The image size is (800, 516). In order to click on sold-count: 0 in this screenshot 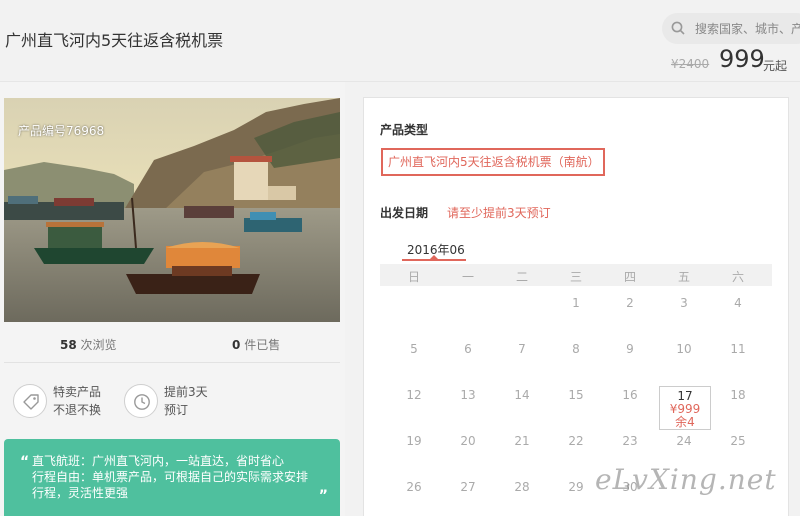, I will do `click(236, 345)`.